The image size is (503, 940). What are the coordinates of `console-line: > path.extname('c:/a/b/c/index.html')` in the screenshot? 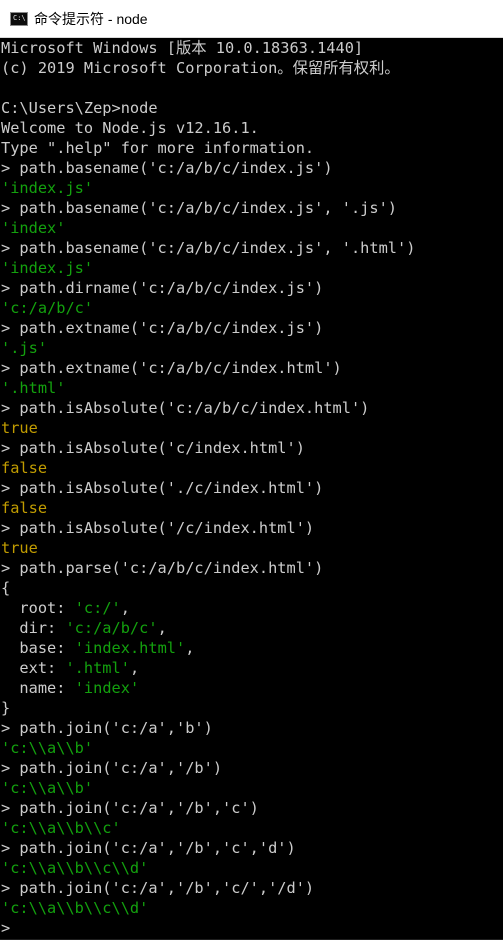 It's located at (252, 368).